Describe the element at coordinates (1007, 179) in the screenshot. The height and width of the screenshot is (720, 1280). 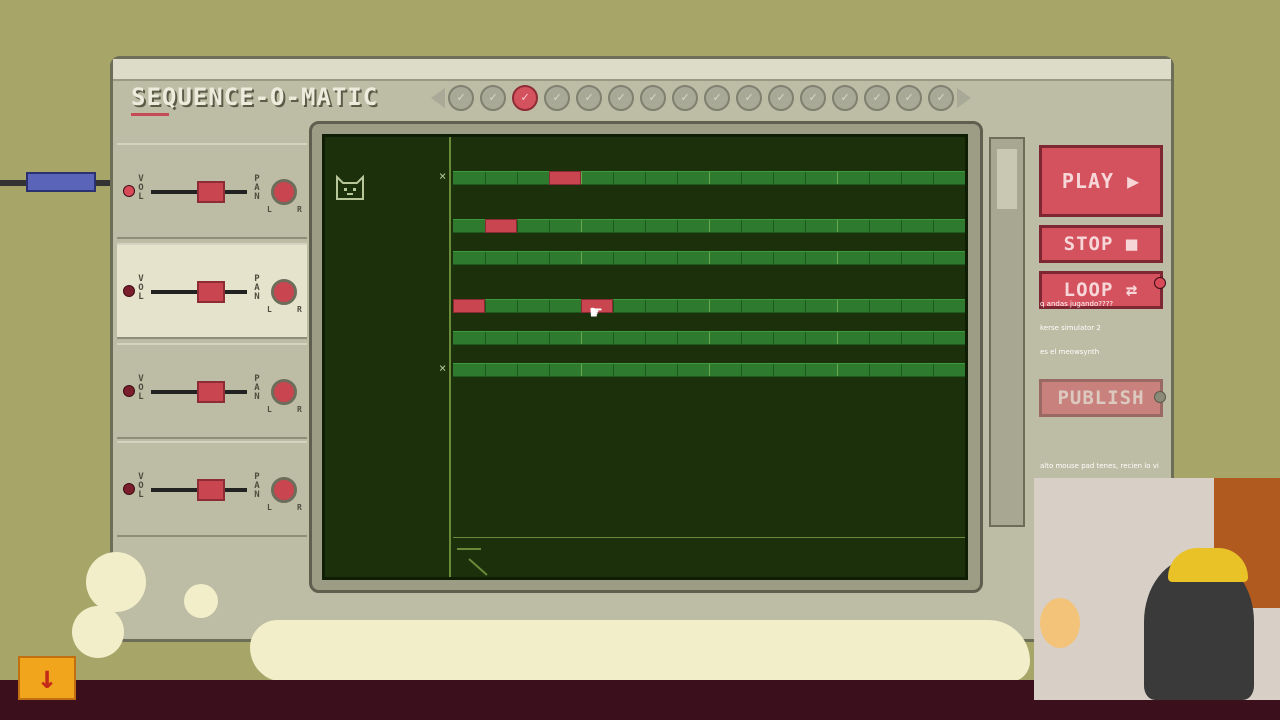
I see `scroll-thumb` at that location.